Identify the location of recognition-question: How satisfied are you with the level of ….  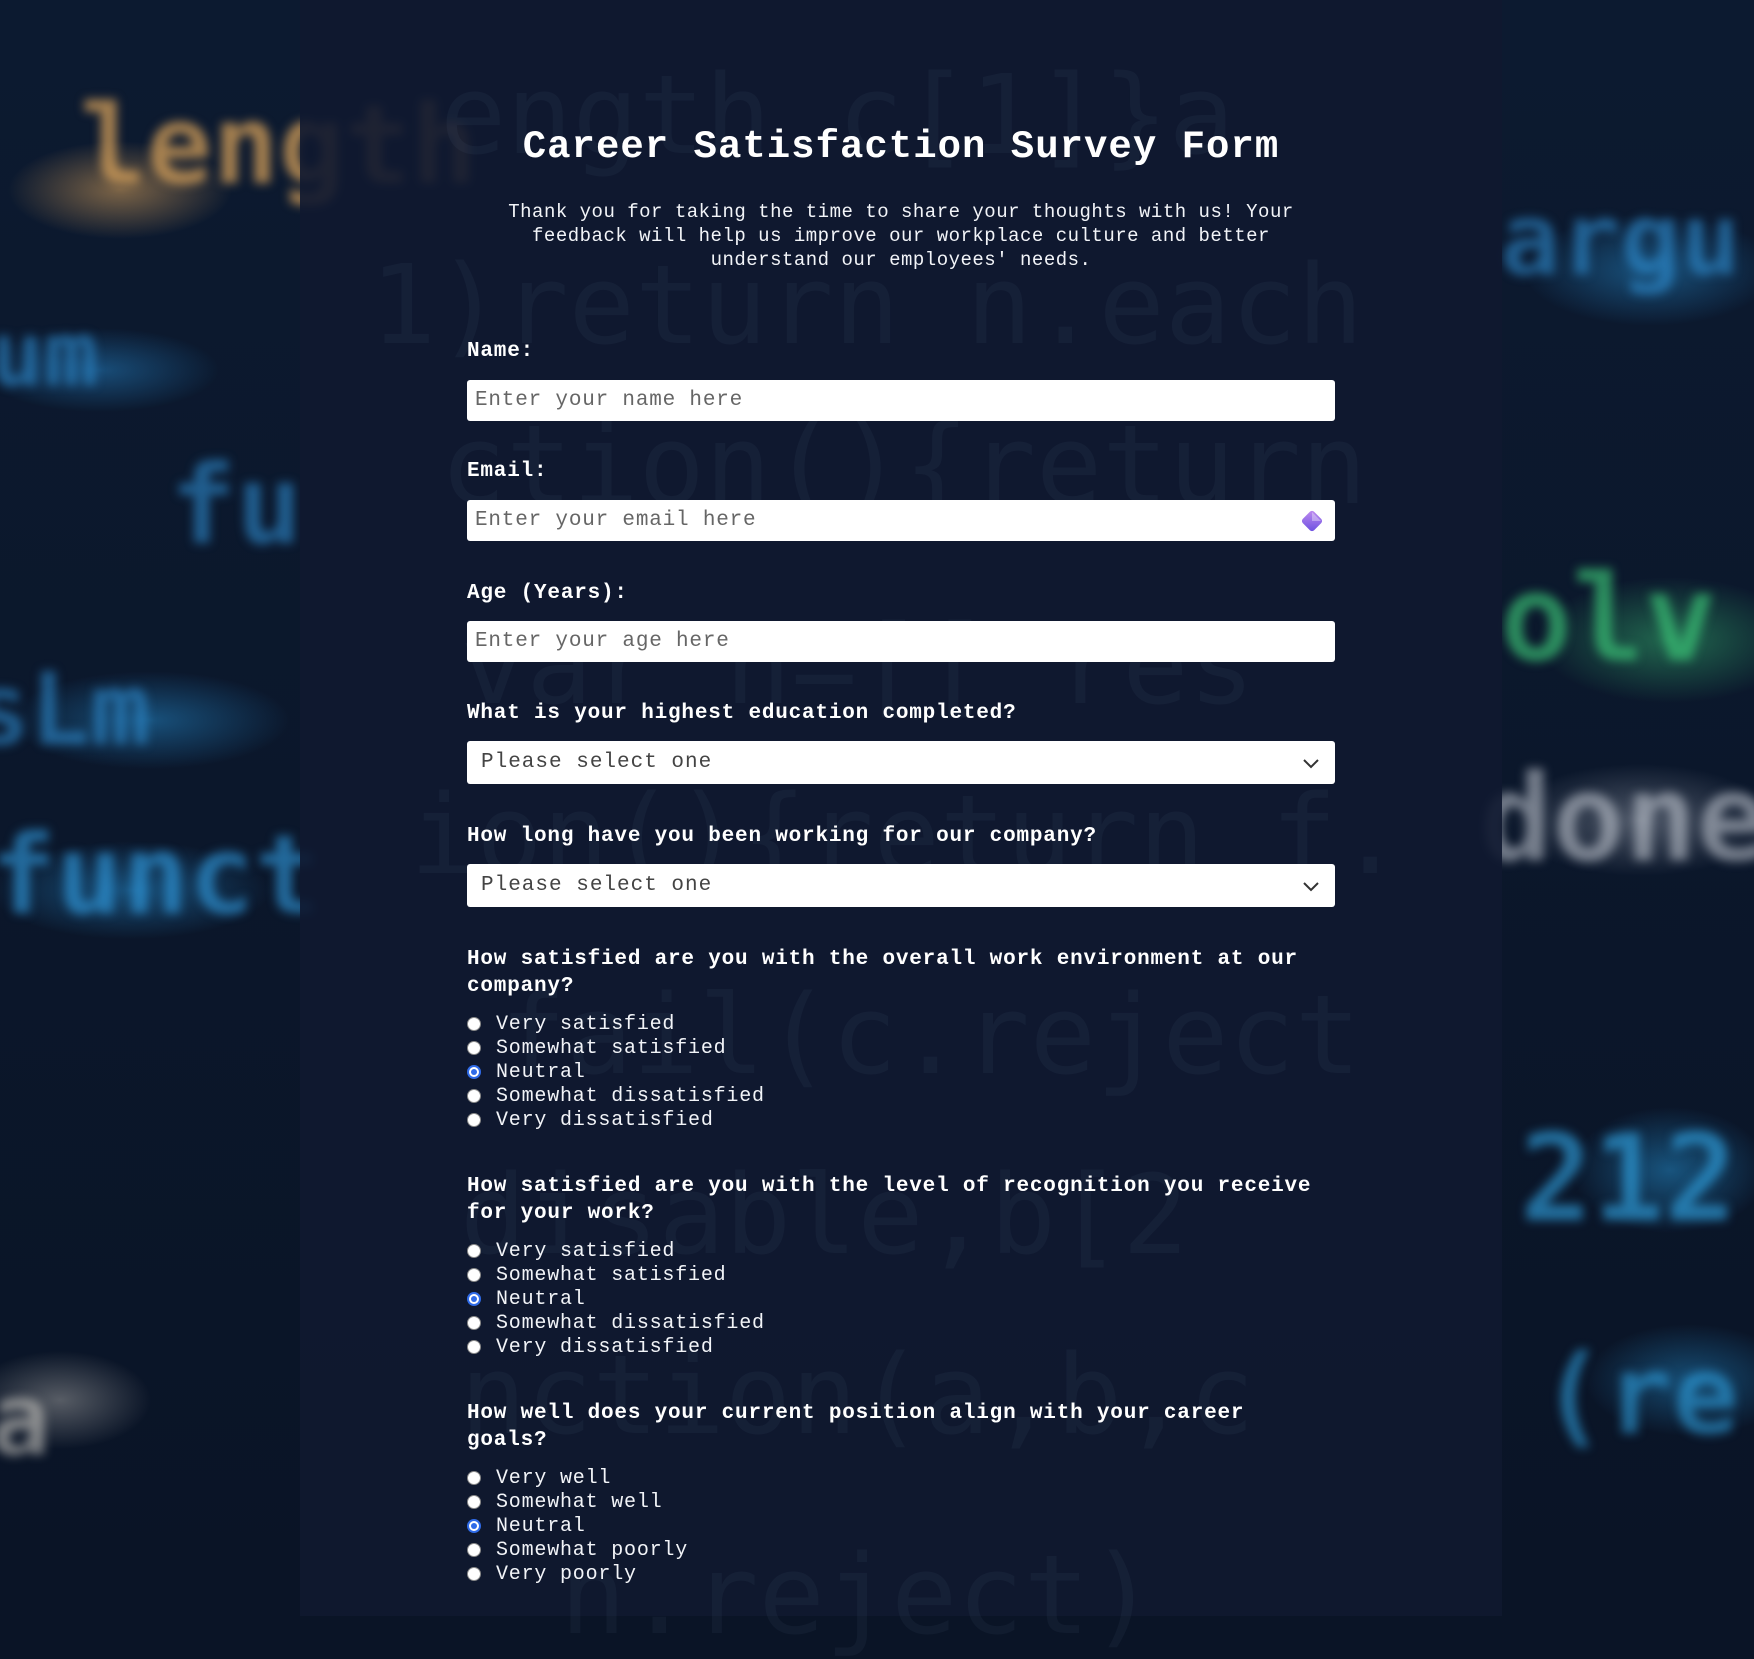
(889, 1200).